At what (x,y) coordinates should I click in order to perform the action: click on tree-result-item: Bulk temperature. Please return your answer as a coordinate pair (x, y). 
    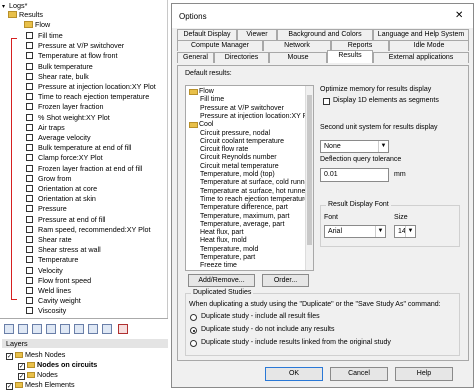
    Looking at the image, I should click on (59, 66).